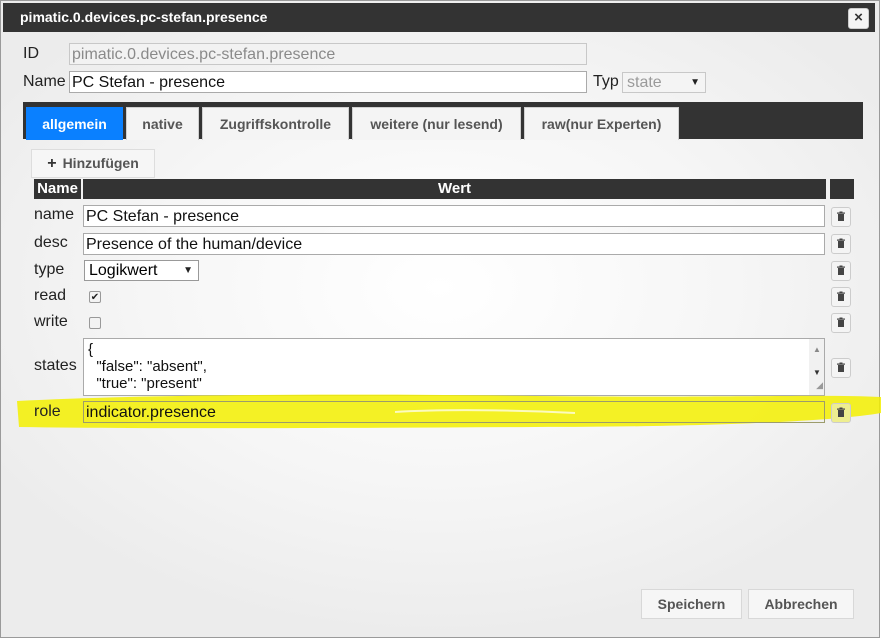  What do you see at coordinates (436, 123) in the screenshot?
I see `tab-weitere: weitere (nur lesend)` at bounding box center [436, 123].